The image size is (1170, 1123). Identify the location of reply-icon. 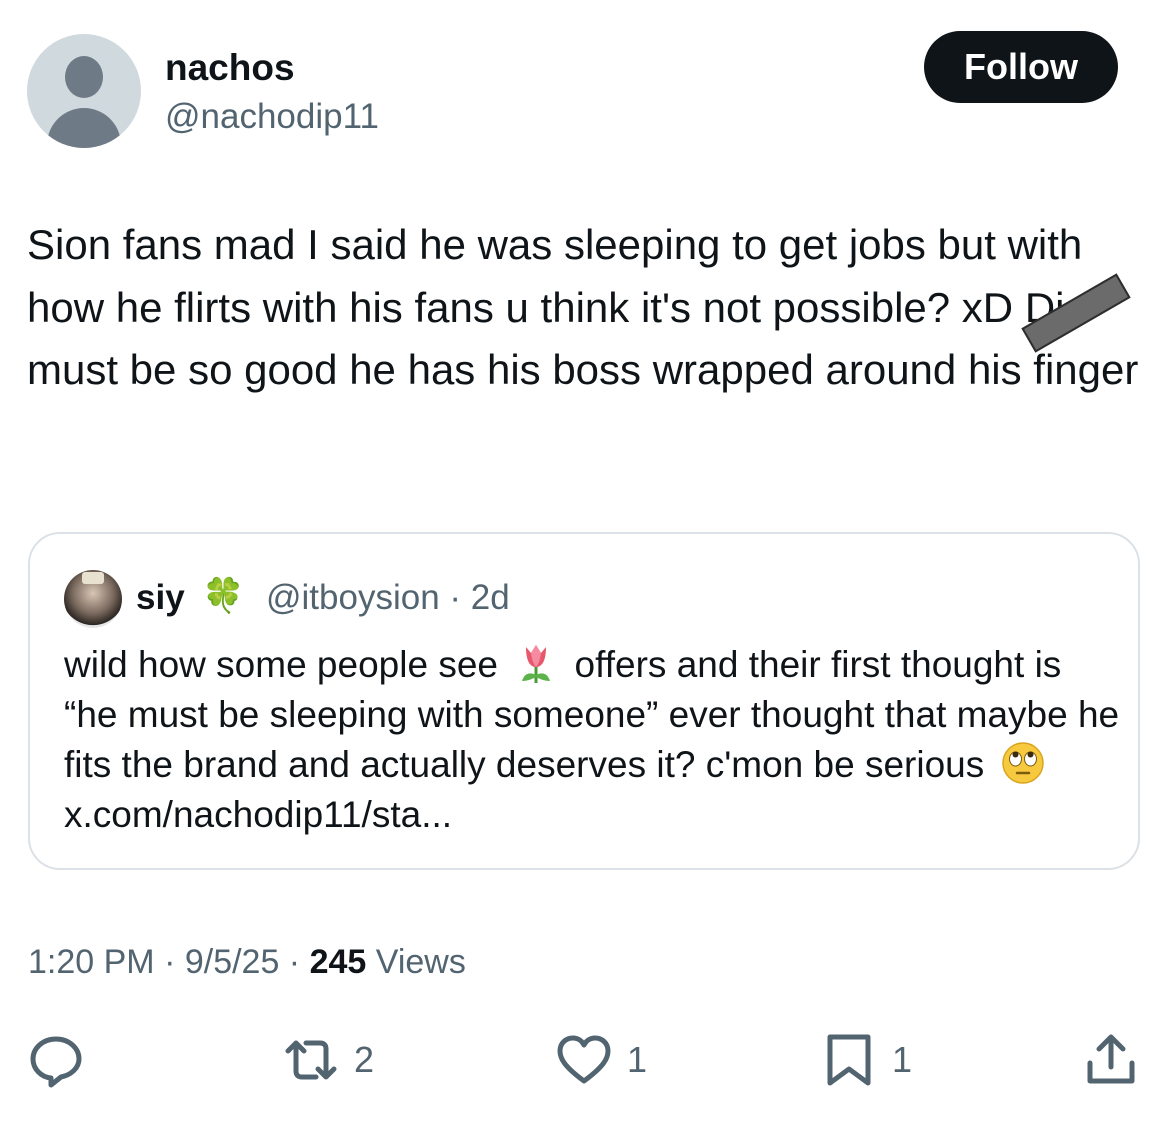
(56, 1062).